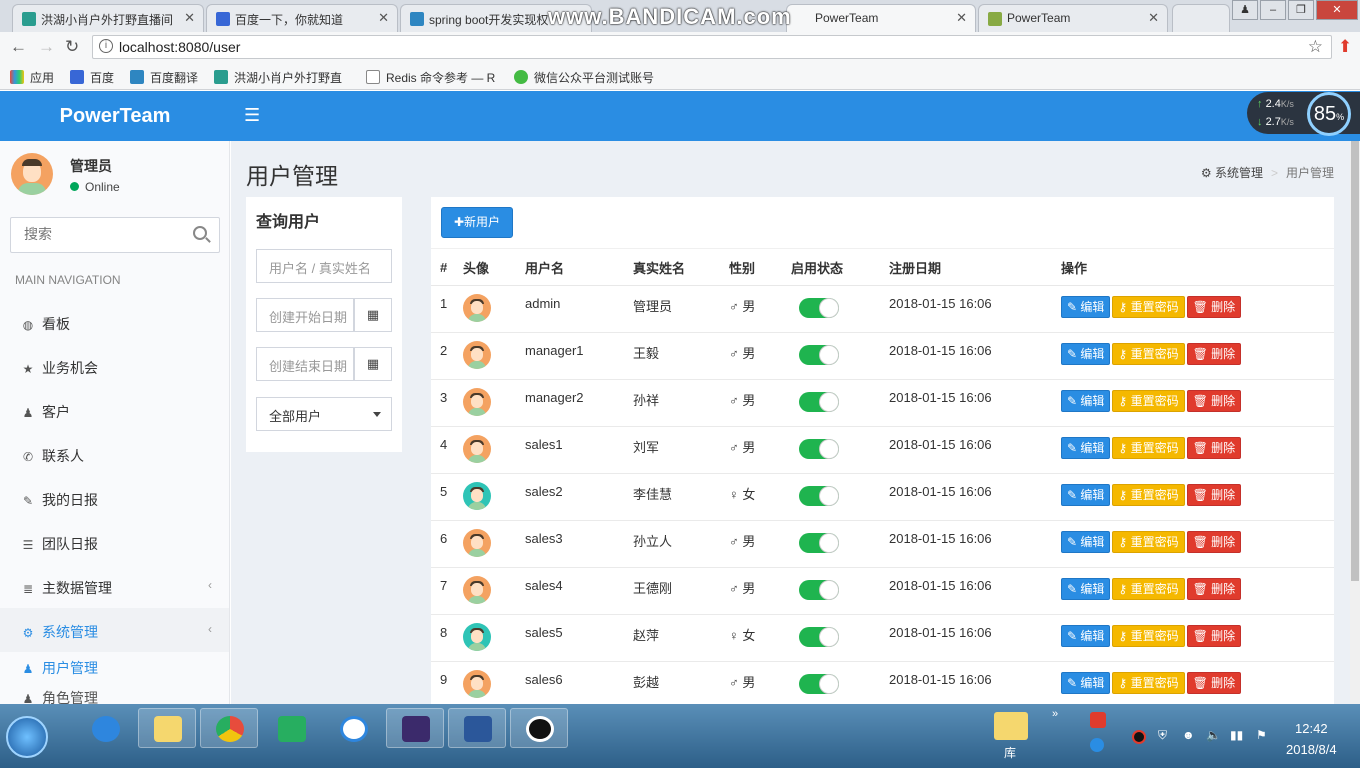 The width and height of the screenshot is (1360, 768). Describe the element at coordinates (1162, 735) in the screenshot. I see `shield-icon: ⛨` at that location.